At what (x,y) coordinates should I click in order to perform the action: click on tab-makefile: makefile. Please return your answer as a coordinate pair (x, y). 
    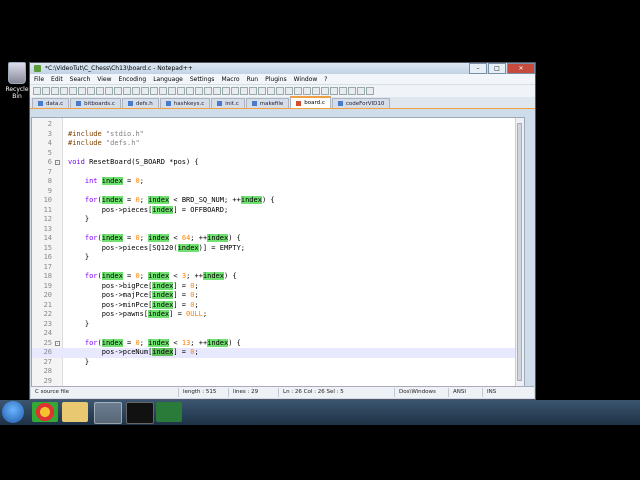
    Looking at the image, I should click on (267, 103).